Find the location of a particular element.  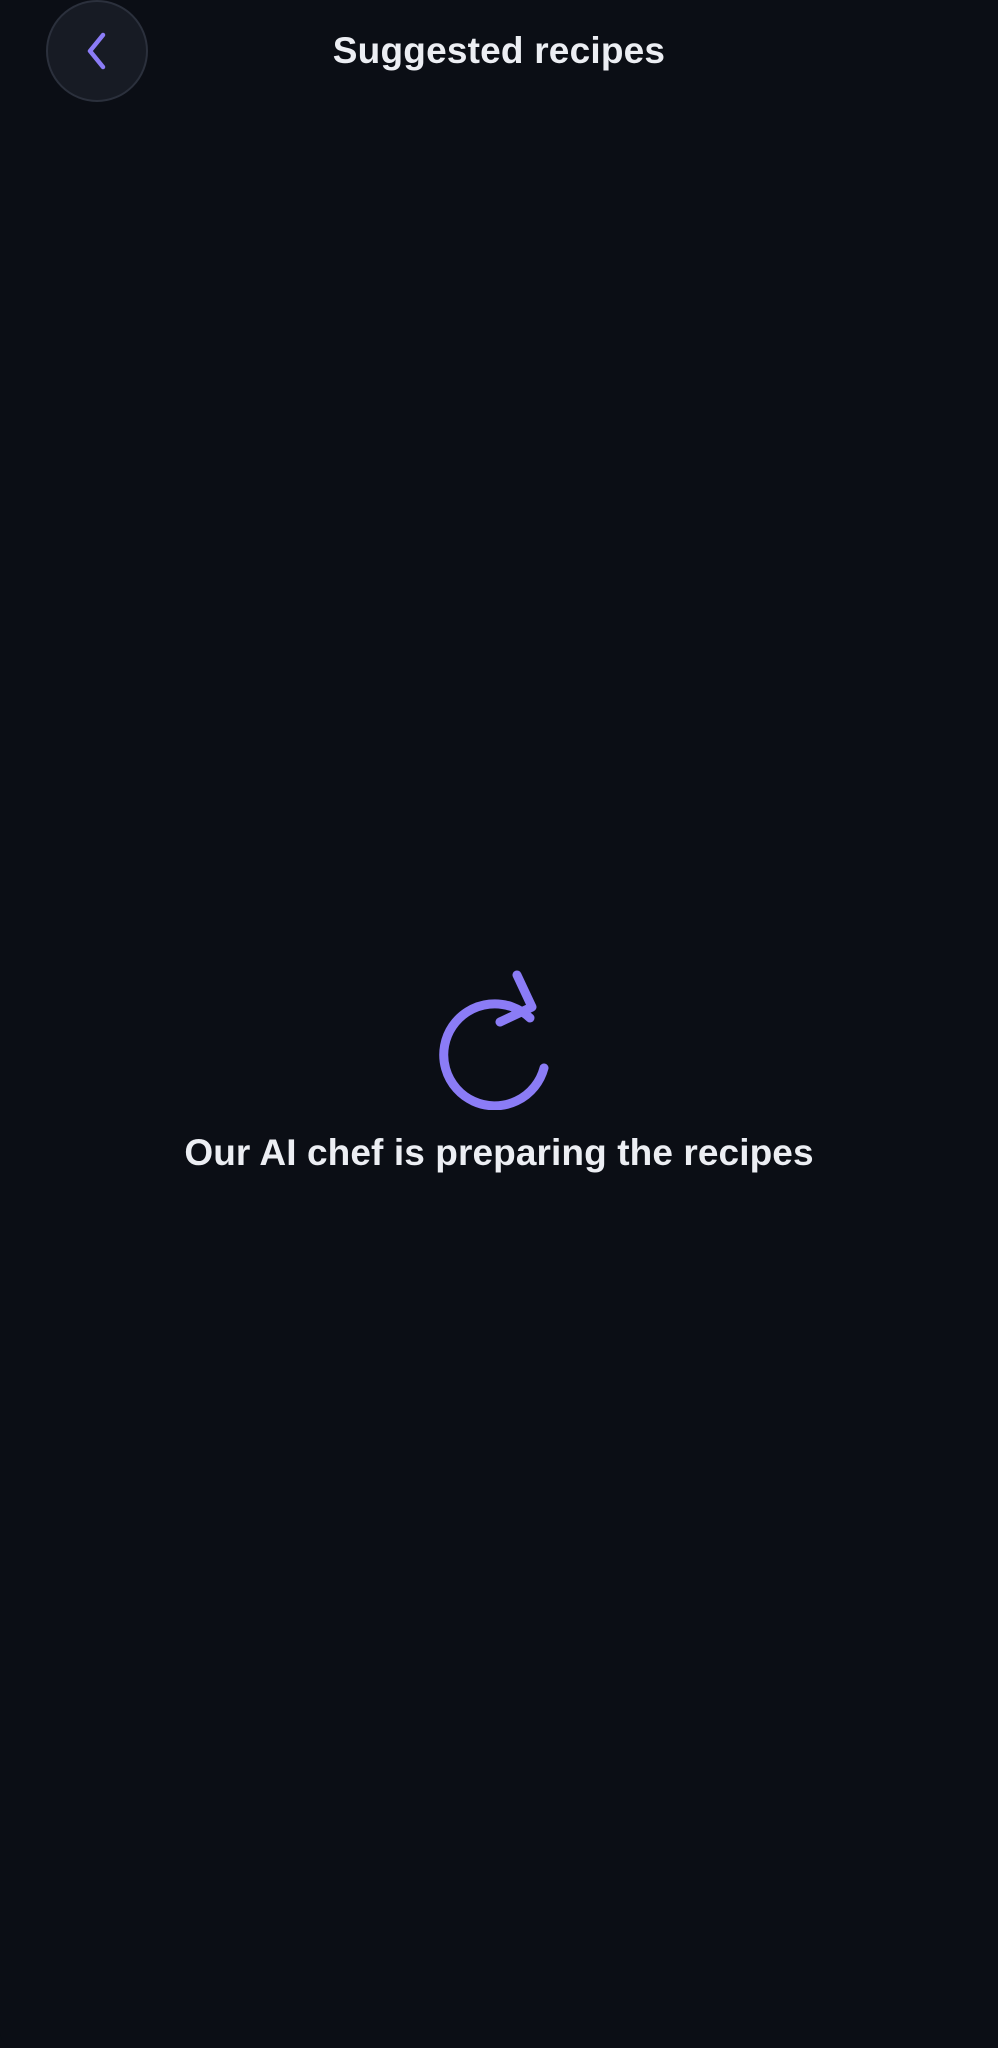

page-title: Suggested recipes is located at coordinates (499, 50).